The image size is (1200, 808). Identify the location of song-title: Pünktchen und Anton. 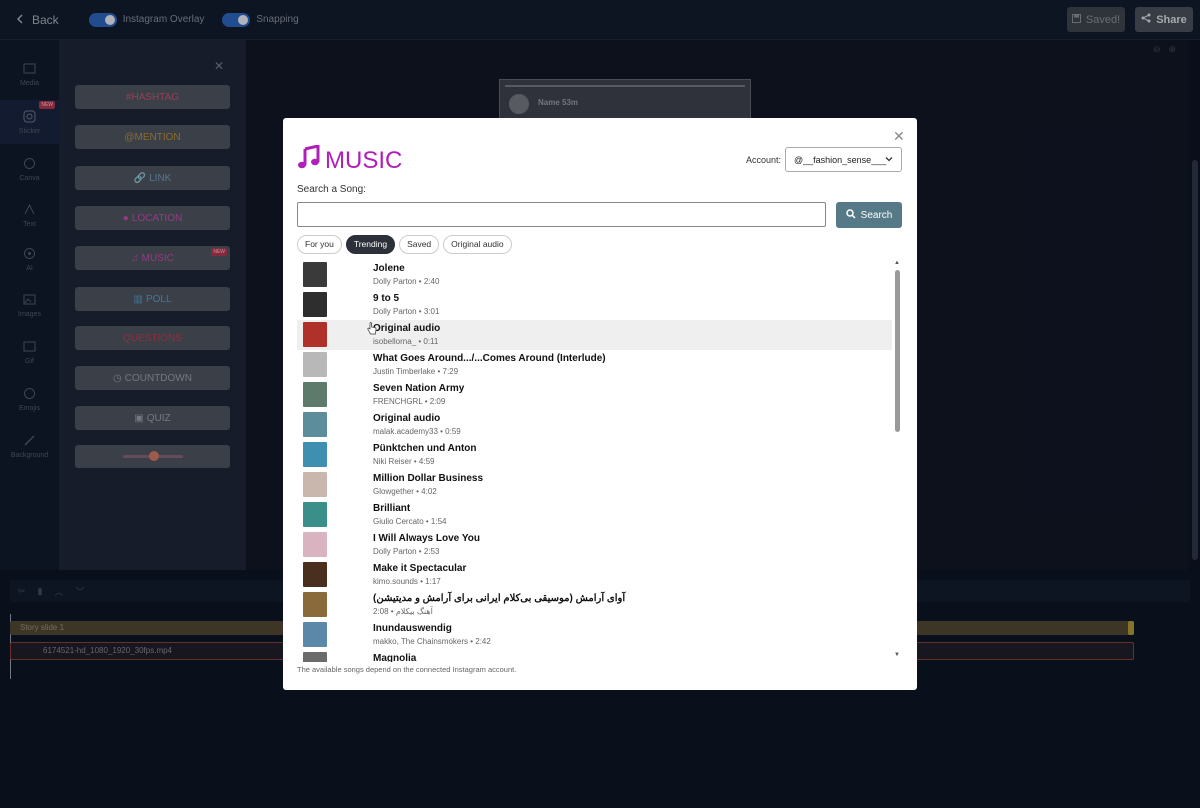
(425, 448).